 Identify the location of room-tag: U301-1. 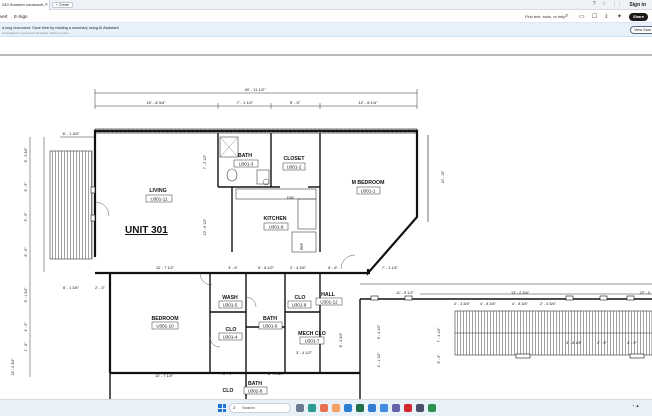
(368, 191).